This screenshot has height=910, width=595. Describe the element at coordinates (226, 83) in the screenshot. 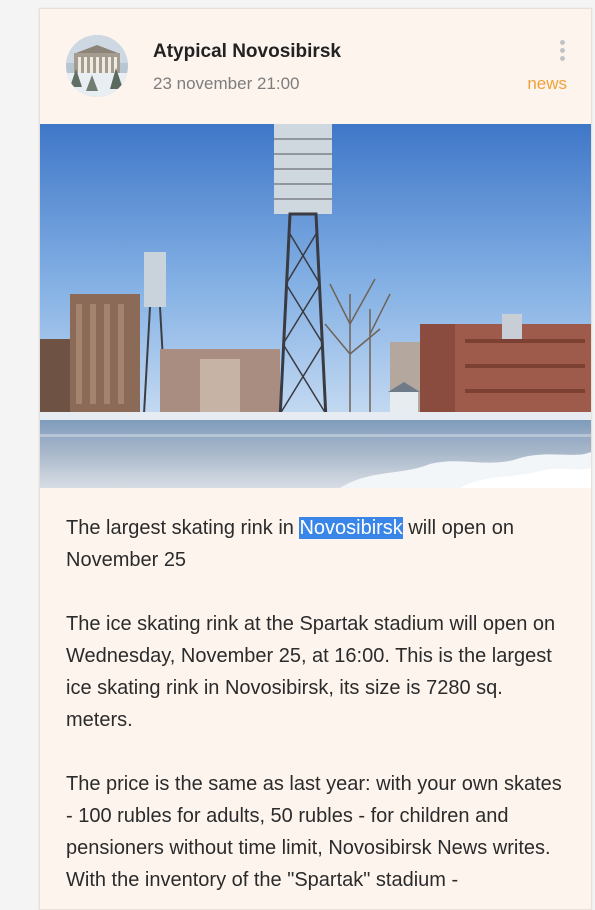

I see `post-date: 23 november 21:00` at that location.